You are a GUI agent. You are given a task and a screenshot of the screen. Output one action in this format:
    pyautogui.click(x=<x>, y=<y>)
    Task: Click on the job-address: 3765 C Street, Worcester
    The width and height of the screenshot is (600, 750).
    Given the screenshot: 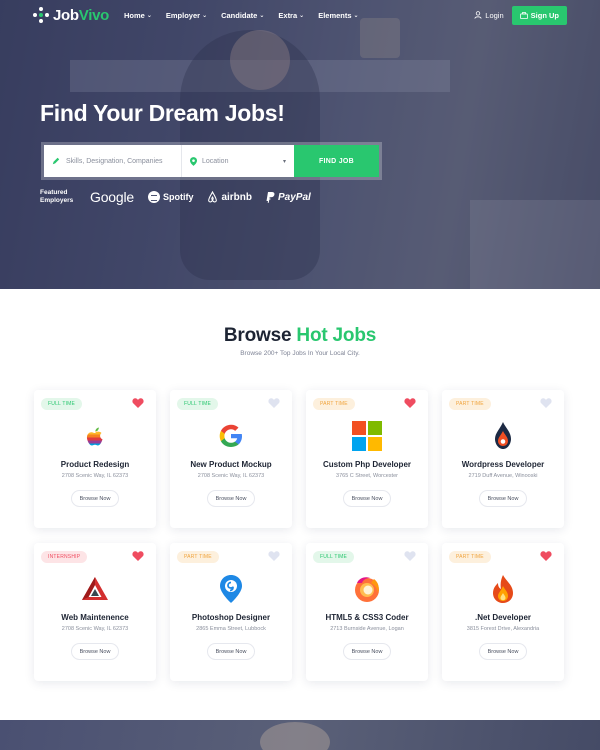 What is the action you would take?
    pyautogui.click(x=367, y=476)
    